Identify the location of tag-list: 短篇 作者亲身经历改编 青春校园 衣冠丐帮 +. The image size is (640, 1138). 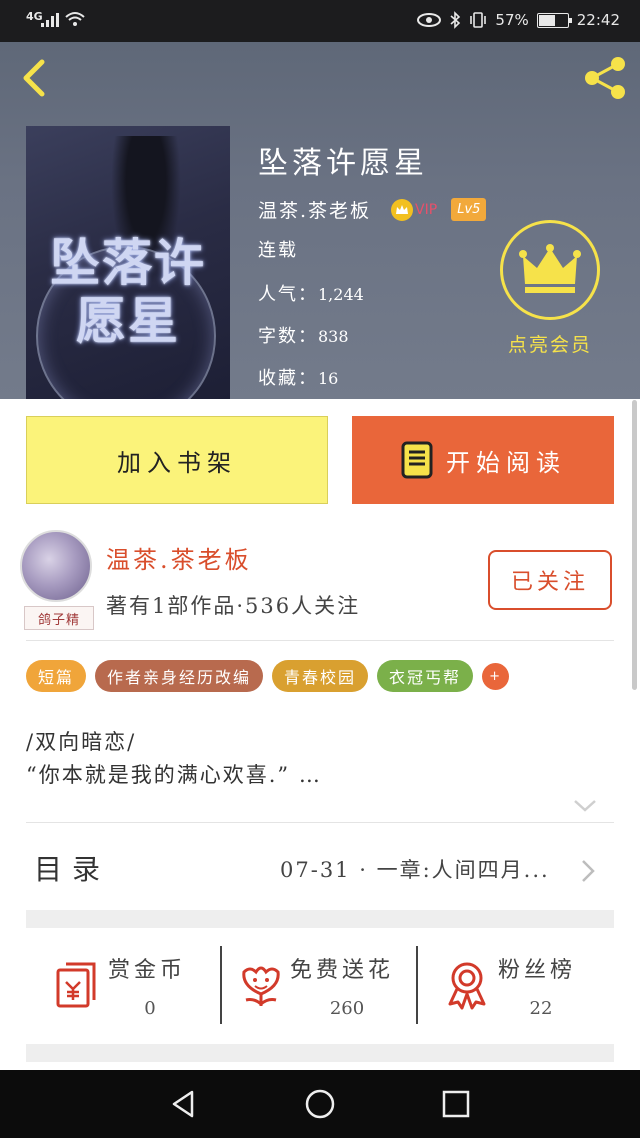
(268, 676).